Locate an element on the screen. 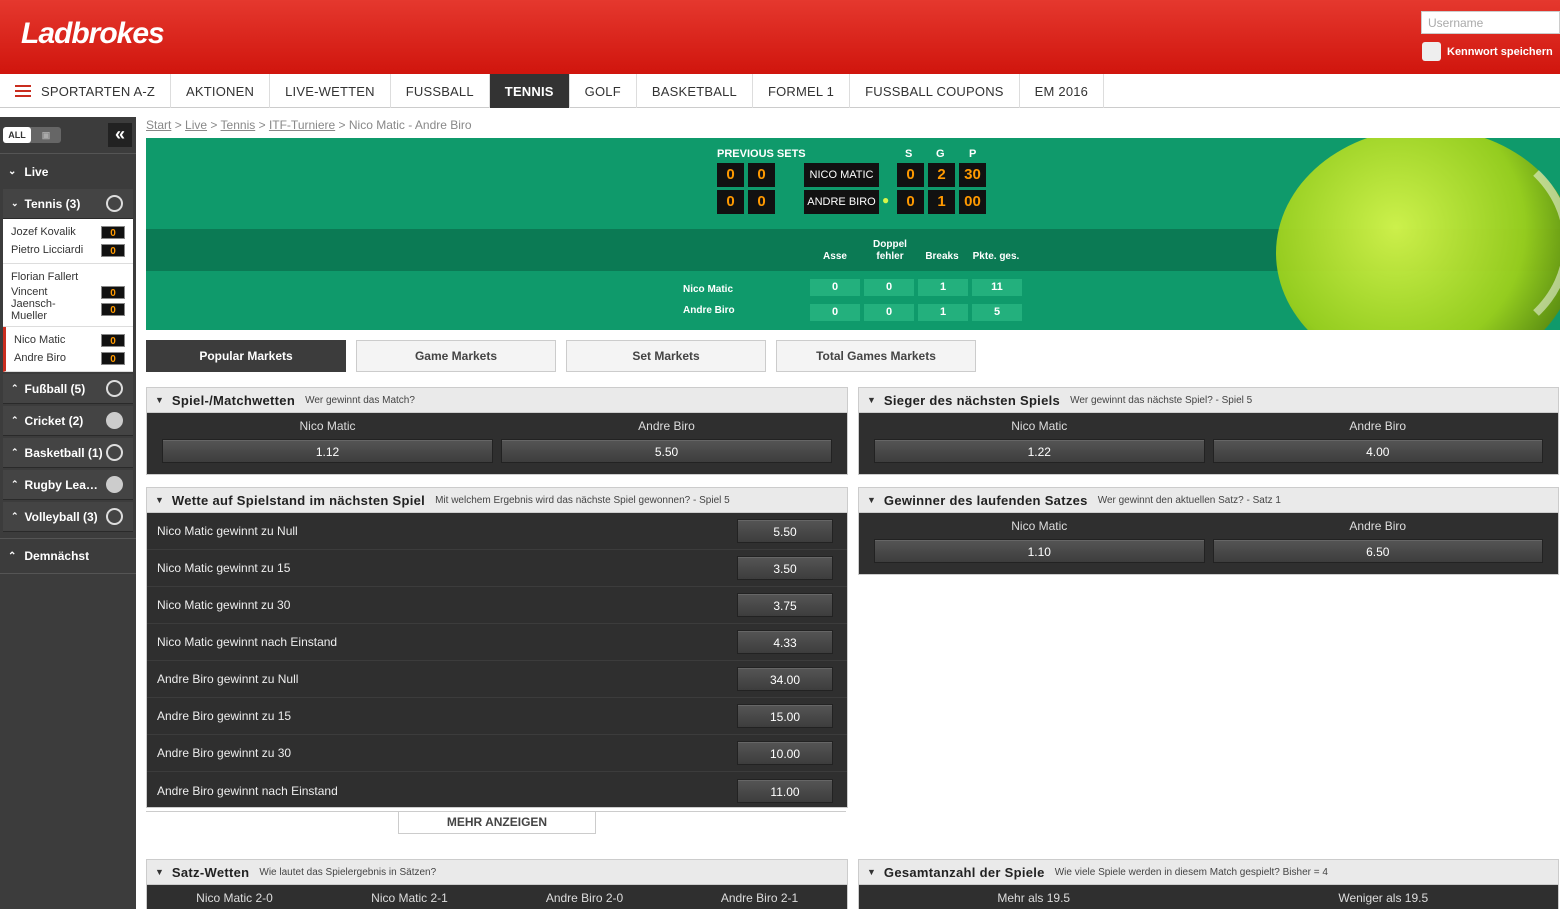 The image size is (1560, 911). nav-formel1: FORMEL 1 is located at coordinates (802, 91).